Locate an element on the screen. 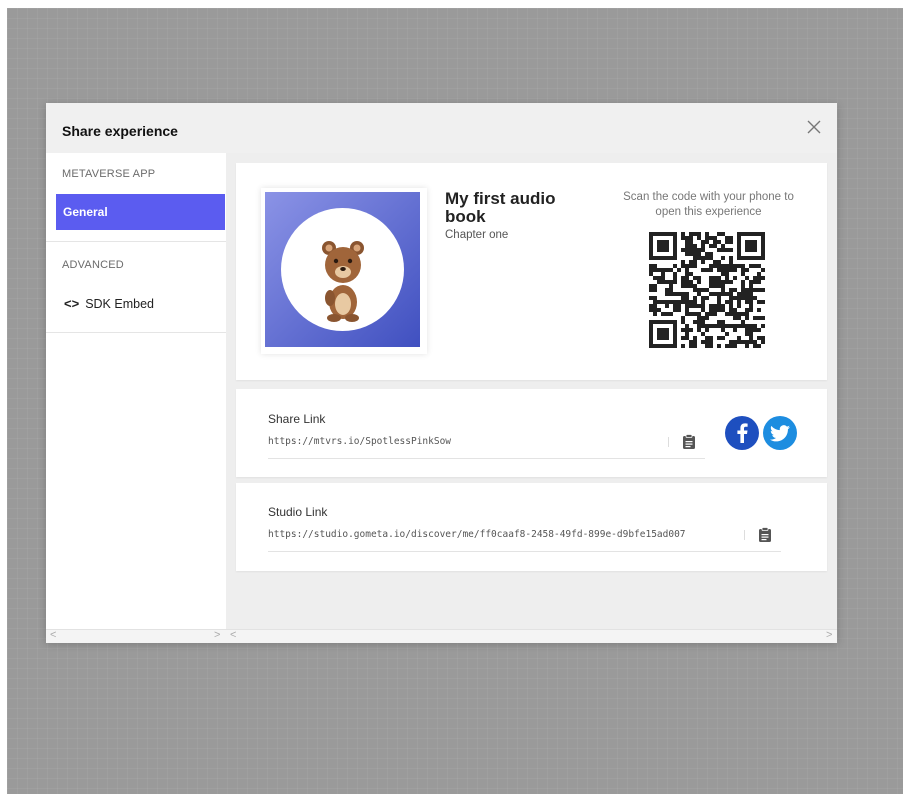 This screenshot has height=794, width=903. bear-icon is located at coordinates (343, 281).